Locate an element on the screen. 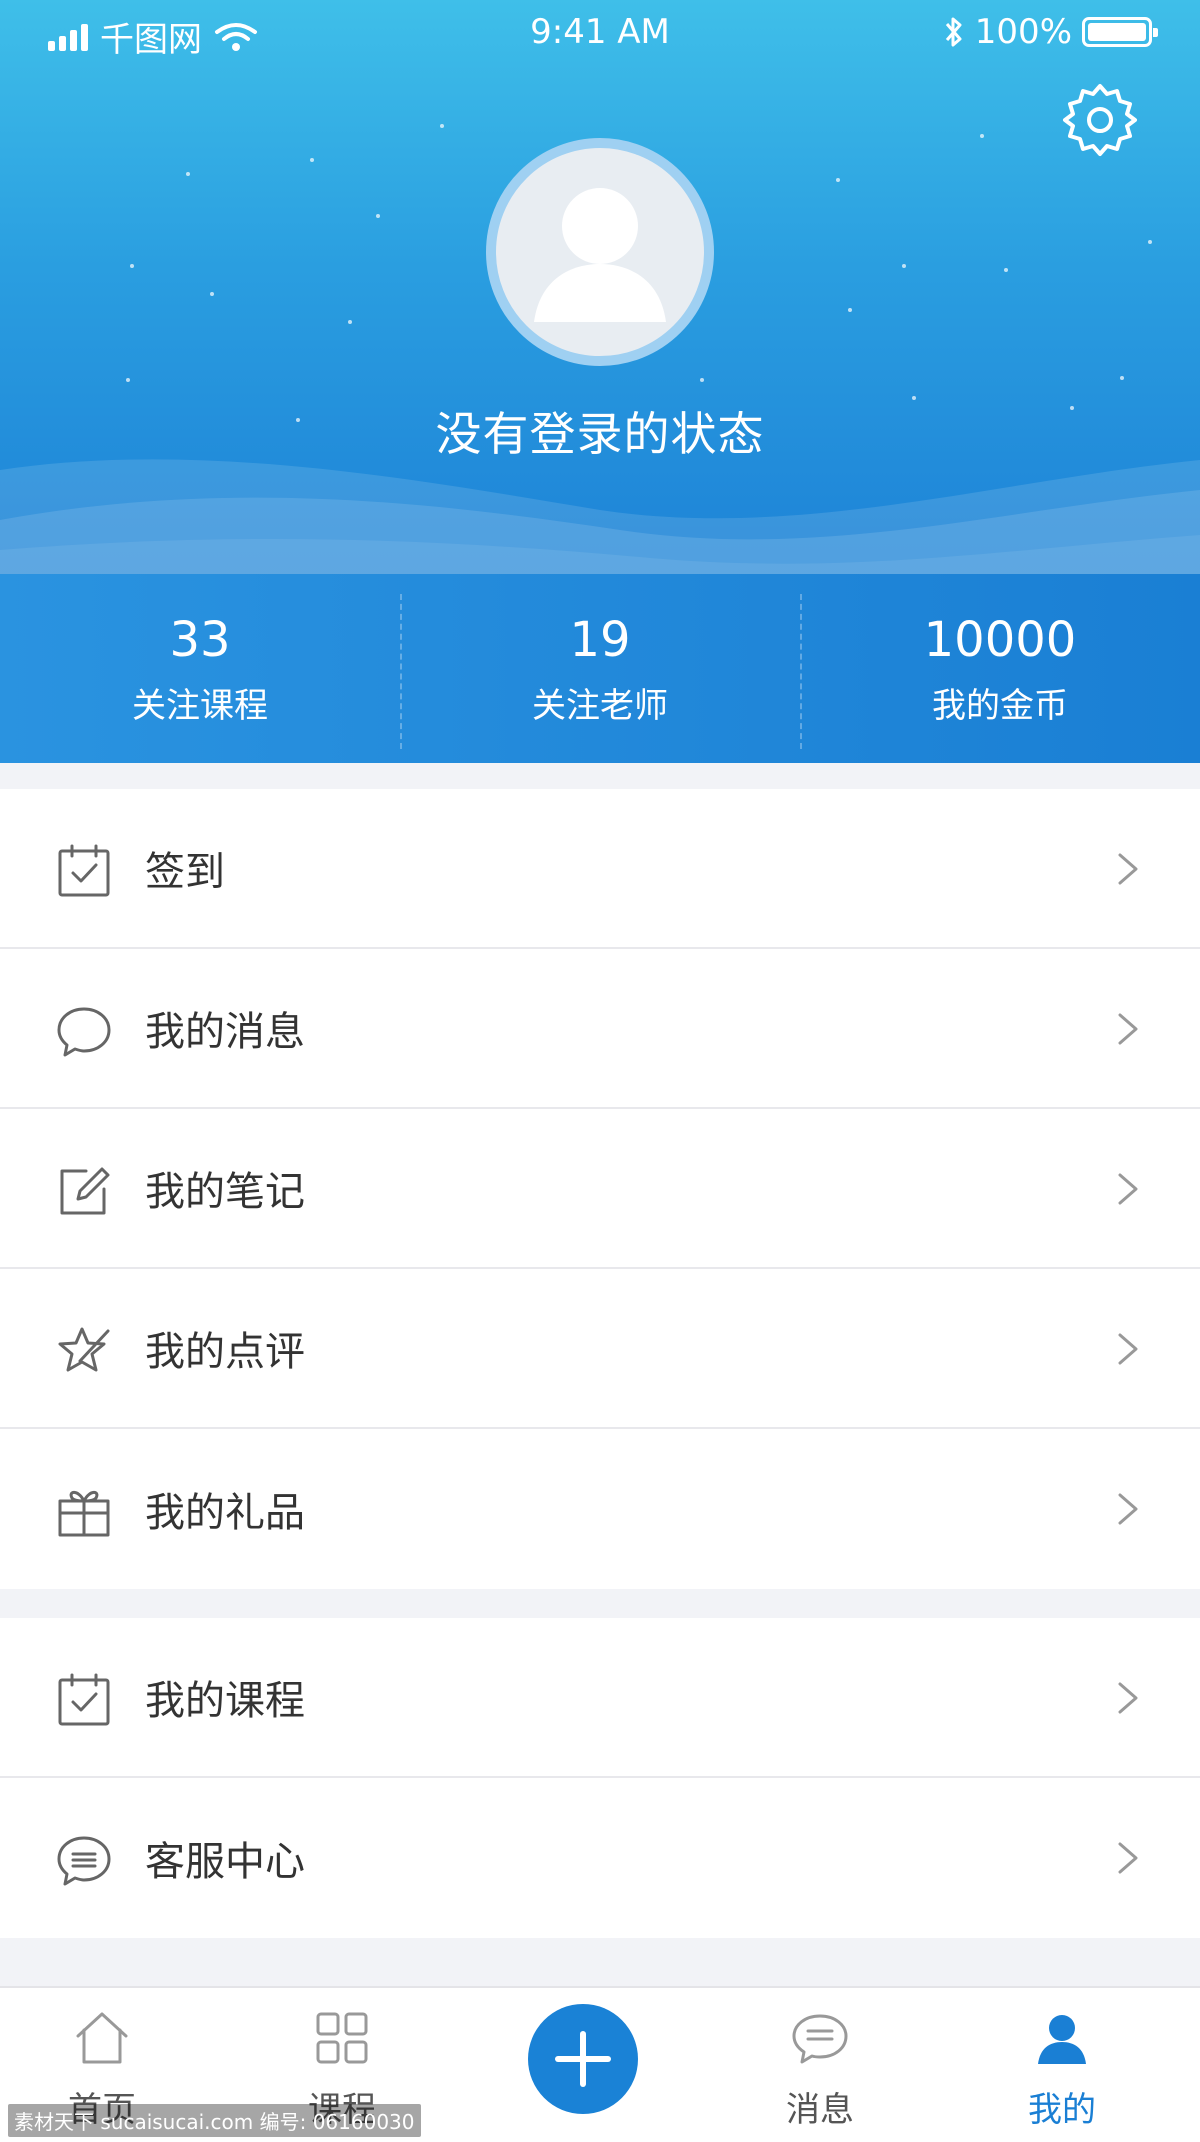 The width and height of the screenshot is (1200, 2142). default-user-avatar-icon is located at coordinates (600, 255).